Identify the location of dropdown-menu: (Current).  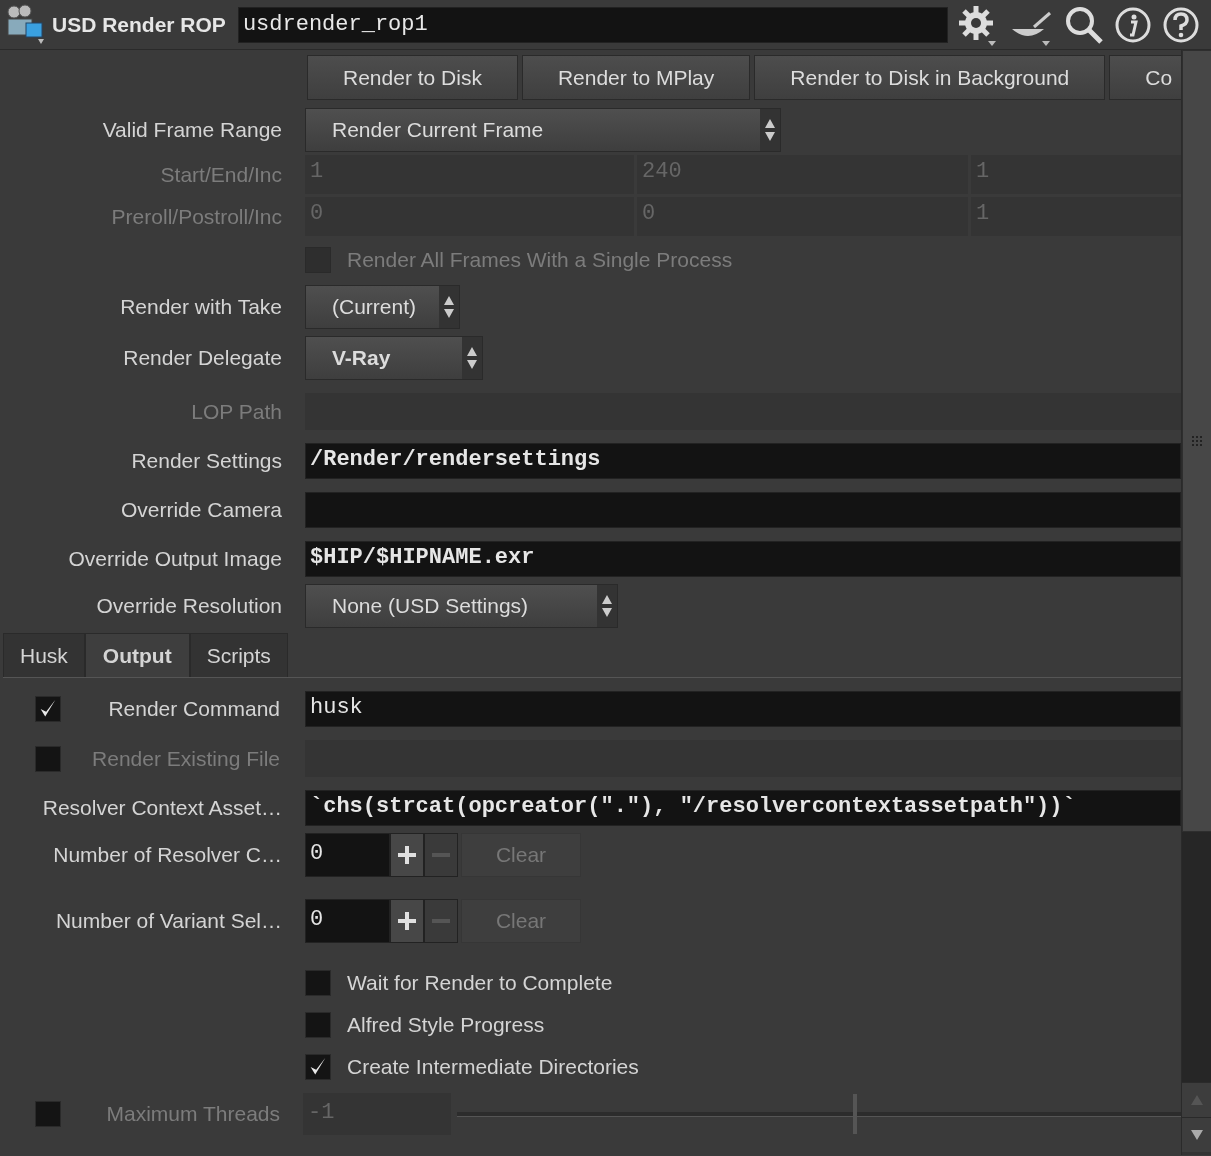
(382, 307).